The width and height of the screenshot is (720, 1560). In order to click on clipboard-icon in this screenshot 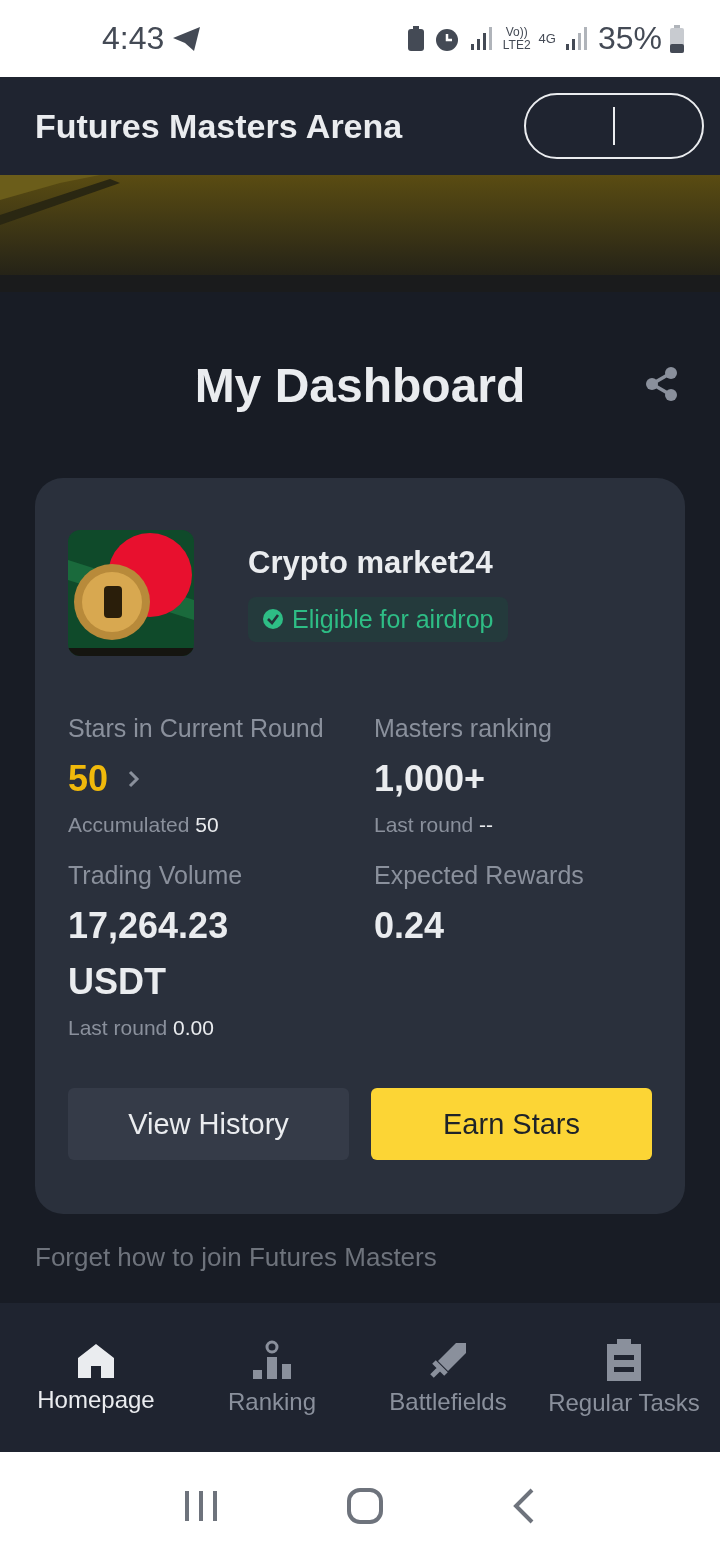, I will do `click(624, 1359)`.